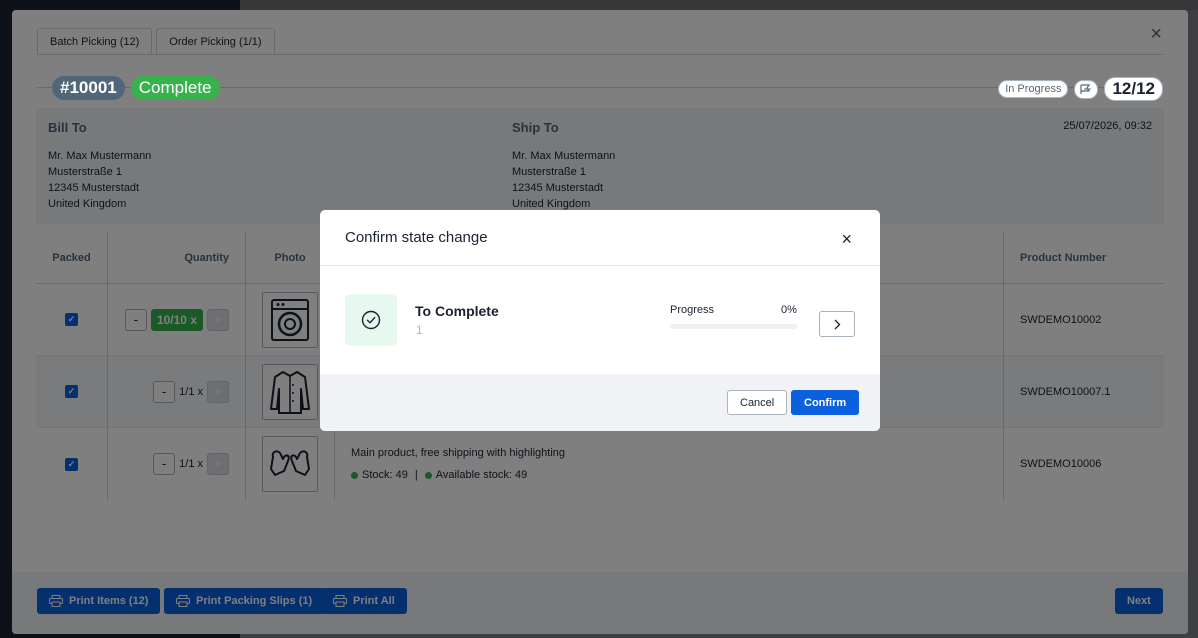  I want to click on status-badge: In Progress, so click(1033, 89).